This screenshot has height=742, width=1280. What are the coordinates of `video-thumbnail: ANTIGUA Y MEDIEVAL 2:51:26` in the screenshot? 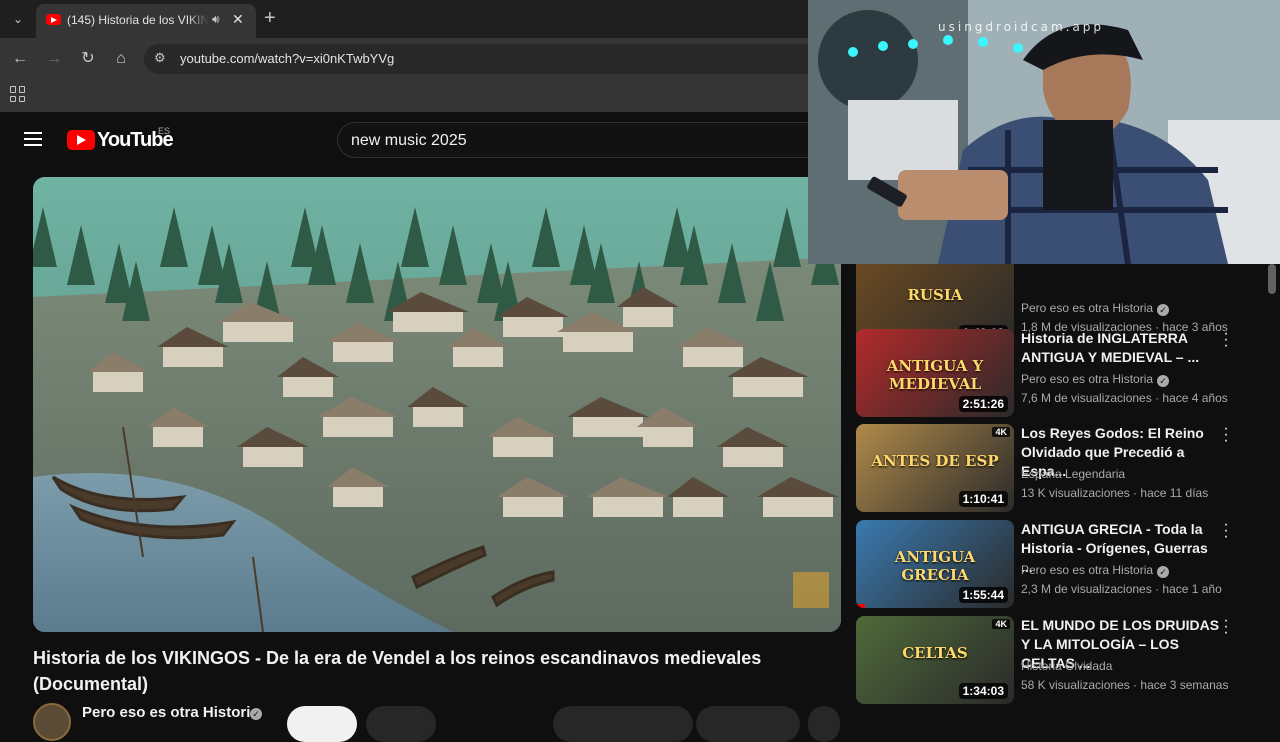 It's located at (935, 373).